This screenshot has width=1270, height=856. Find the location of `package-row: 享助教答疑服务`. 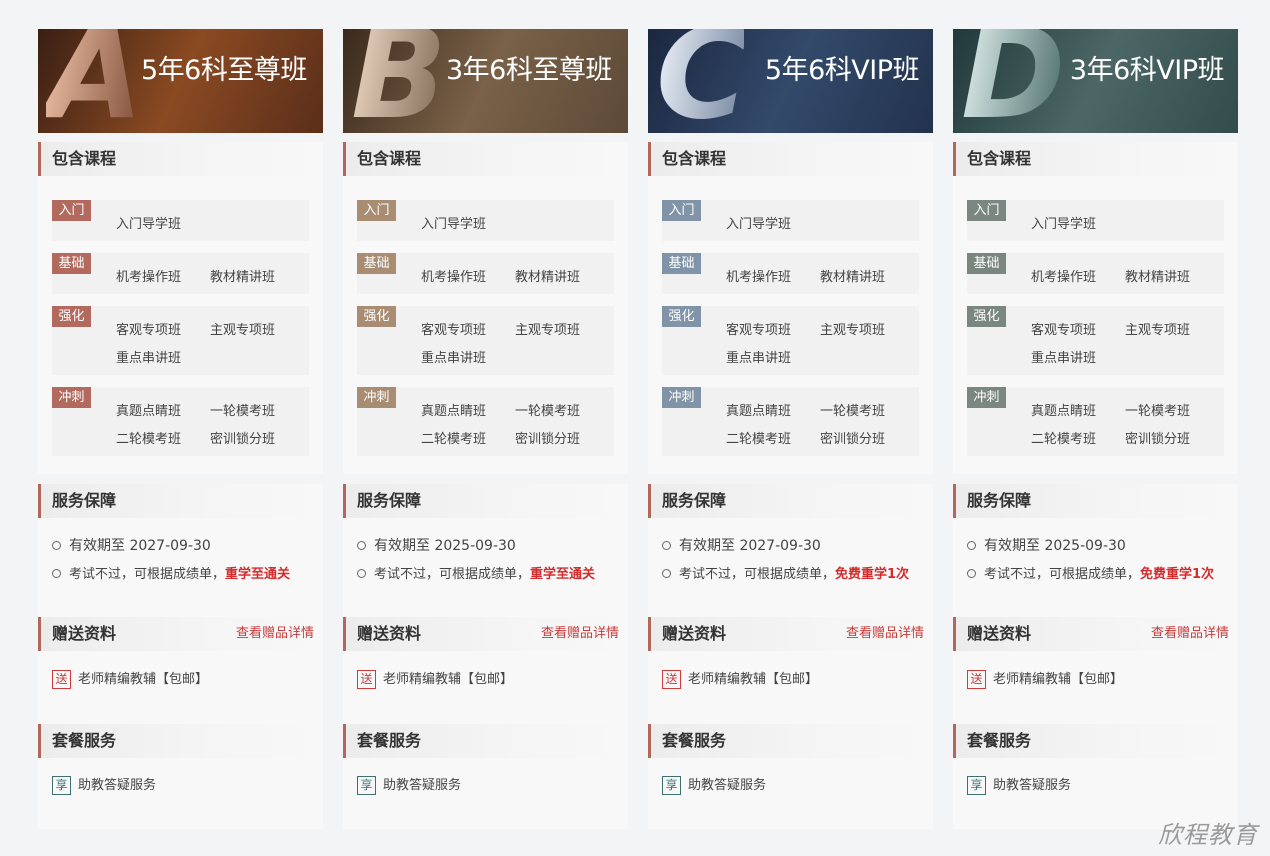

package-row: 享助教答疑服务 is located at coordinates (104, 784).